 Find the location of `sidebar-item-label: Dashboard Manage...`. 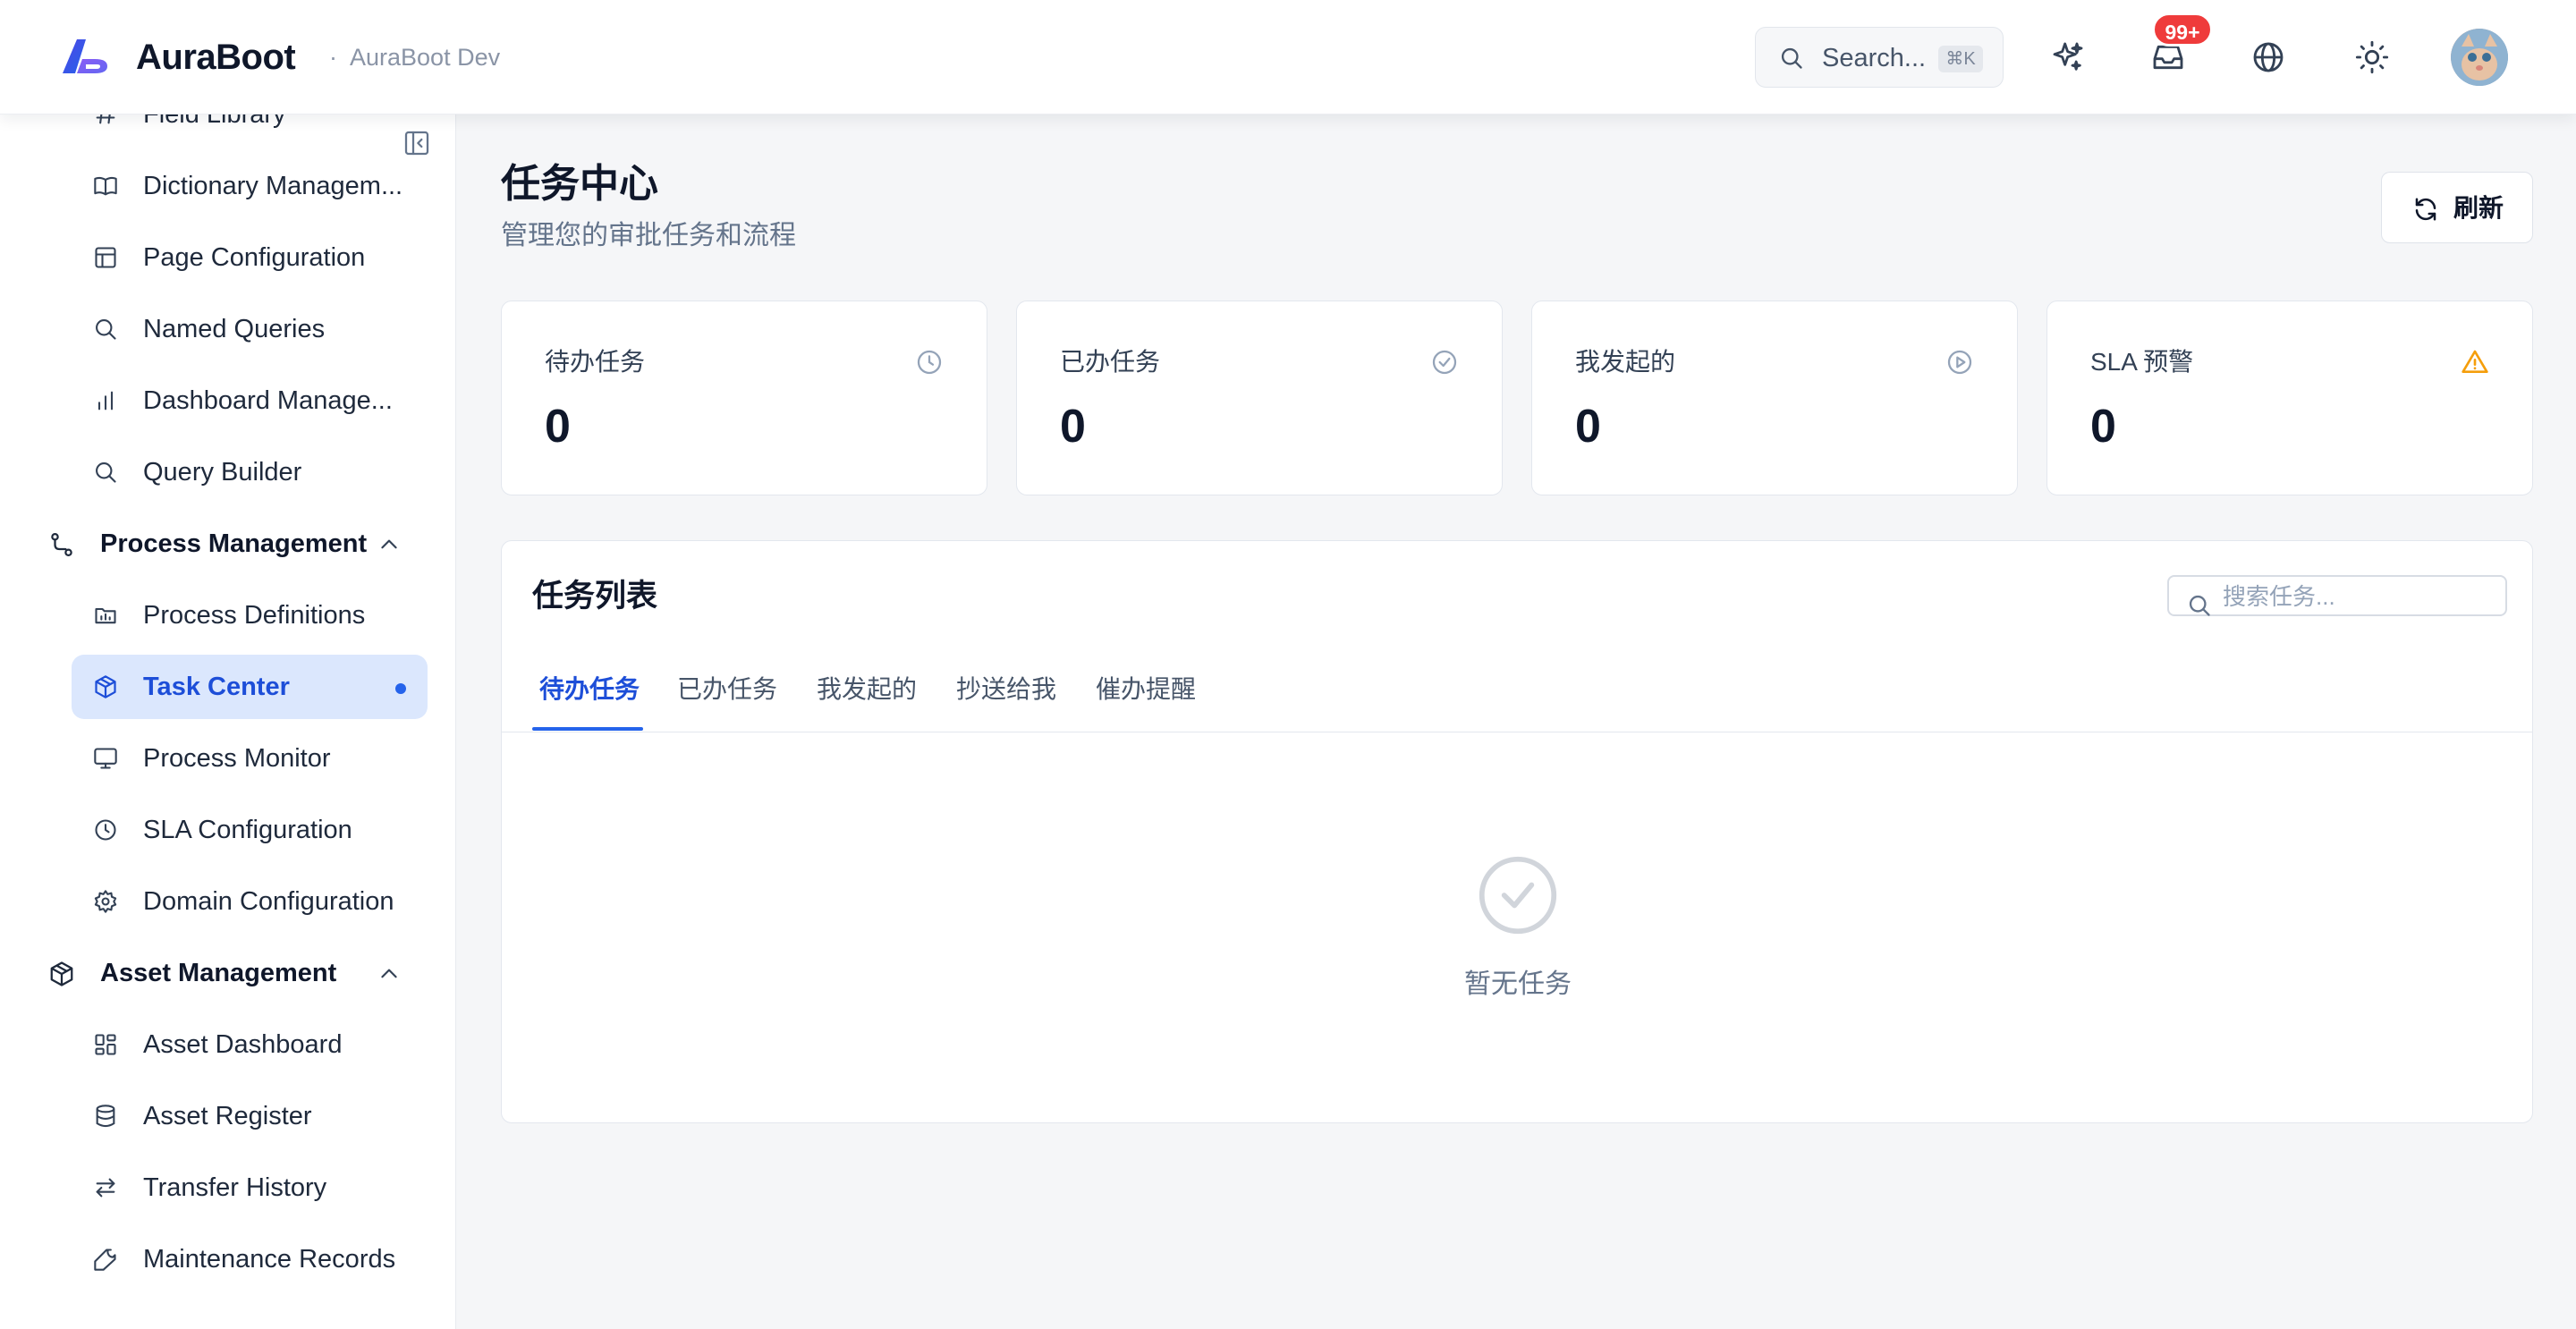

sidebar-item-label: Dashboard Manage... is located at coordinates (268, 400).